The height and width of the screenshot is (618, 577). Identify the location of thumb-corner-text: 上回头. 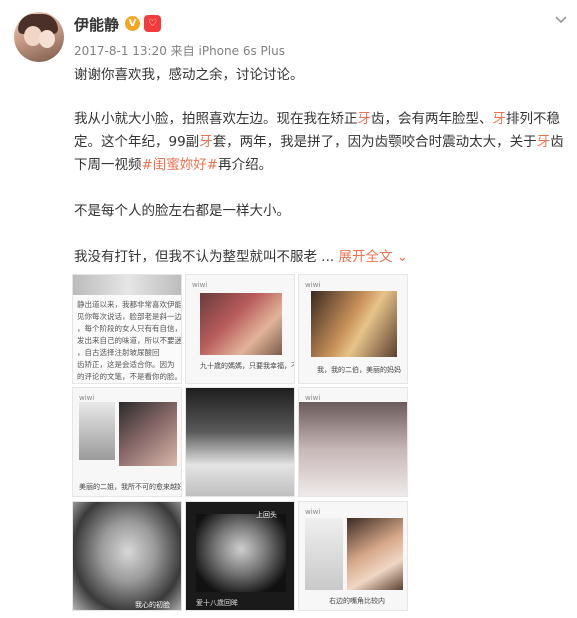
(266, 515).